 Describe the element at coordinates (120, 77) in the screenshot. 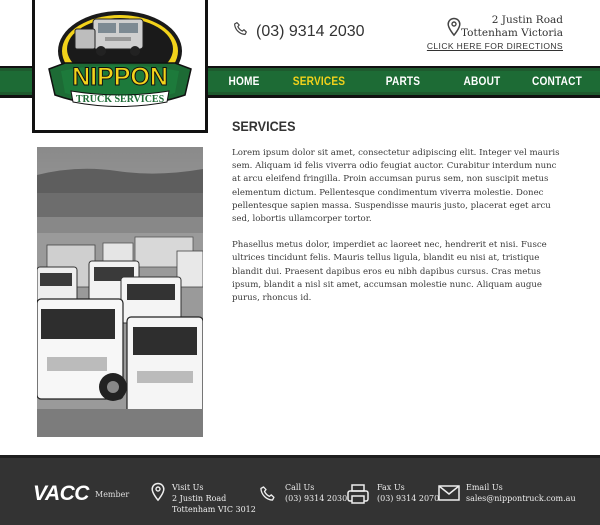

I see `svg-text: NIPPON` at that location.